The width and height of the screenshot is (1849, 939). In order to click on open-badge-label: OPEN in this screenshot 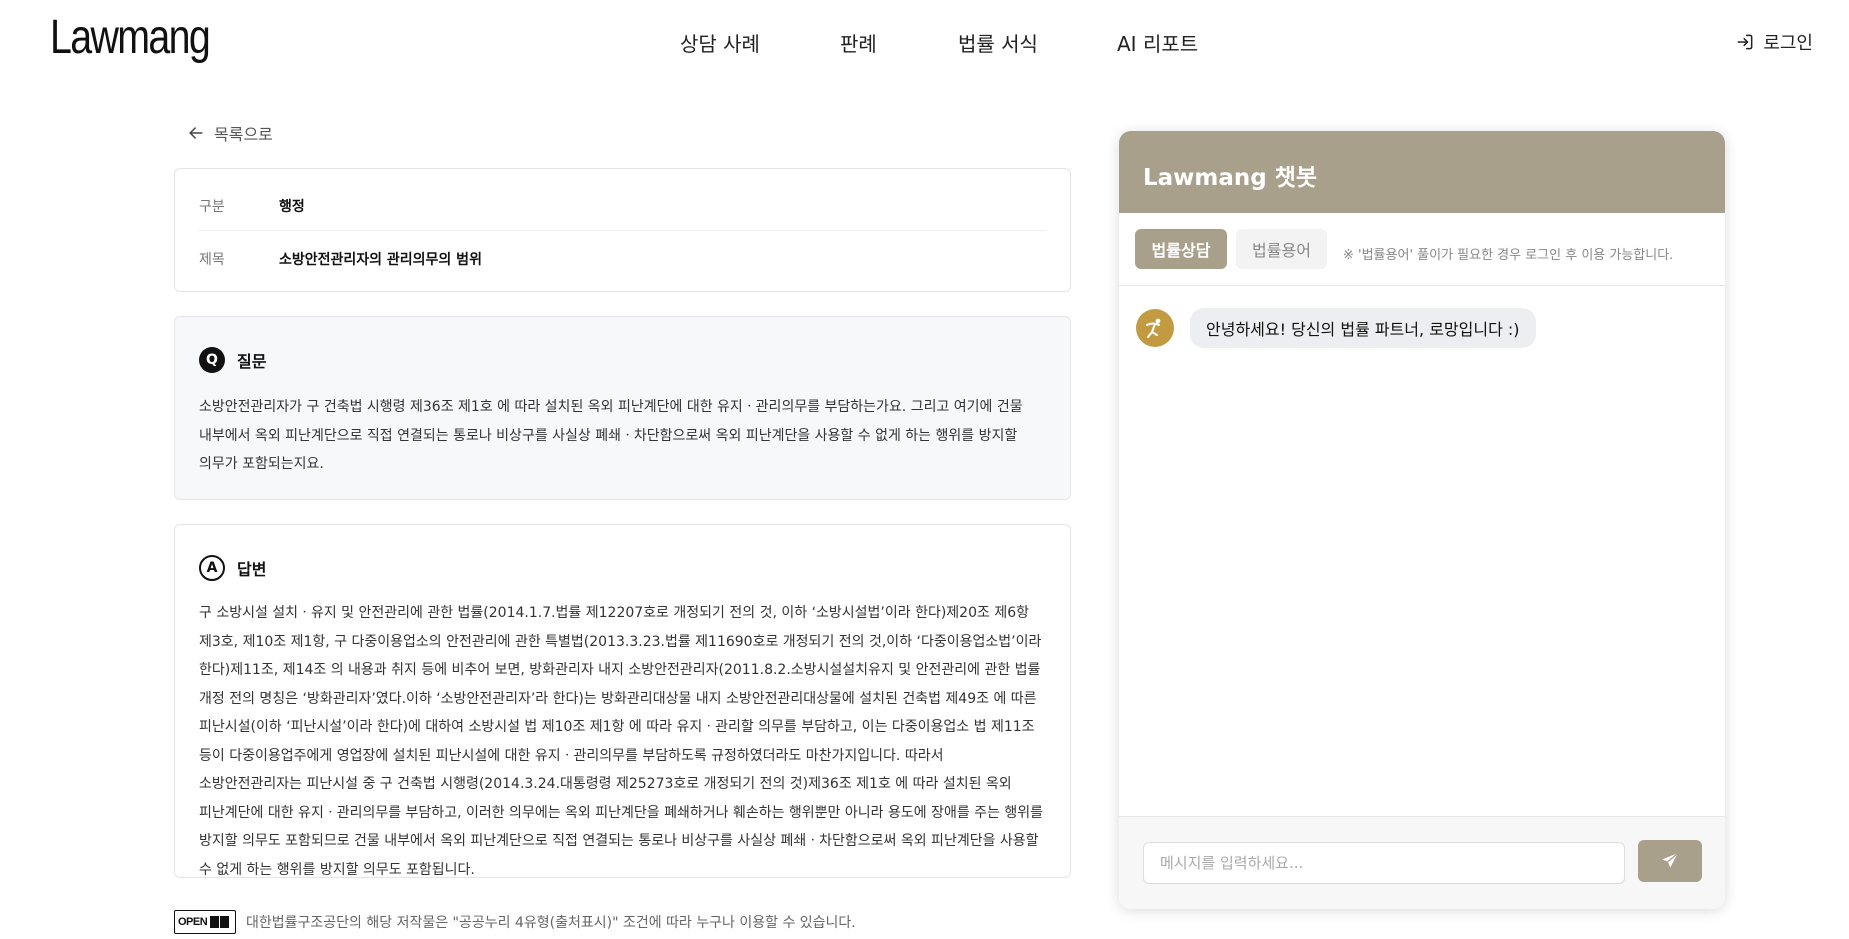, I will do `click(193, 922)`.